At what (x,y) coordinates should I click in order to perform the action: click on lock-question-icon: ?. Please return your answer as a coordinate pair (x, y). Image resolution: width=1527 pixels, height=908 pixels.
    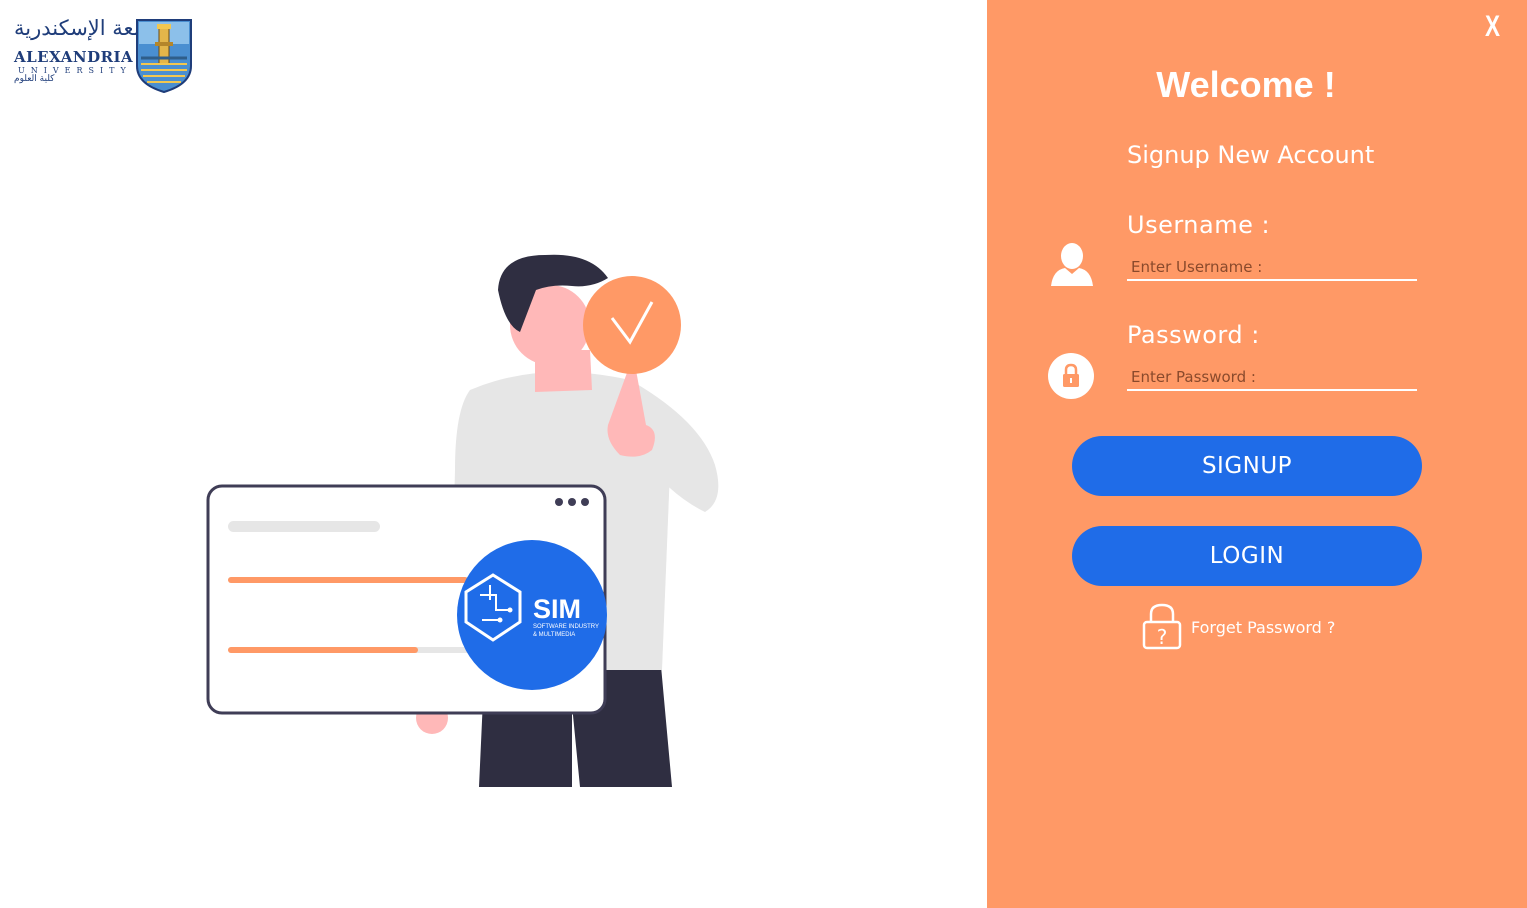
    Looking at the image, I should click on (1162, 626).